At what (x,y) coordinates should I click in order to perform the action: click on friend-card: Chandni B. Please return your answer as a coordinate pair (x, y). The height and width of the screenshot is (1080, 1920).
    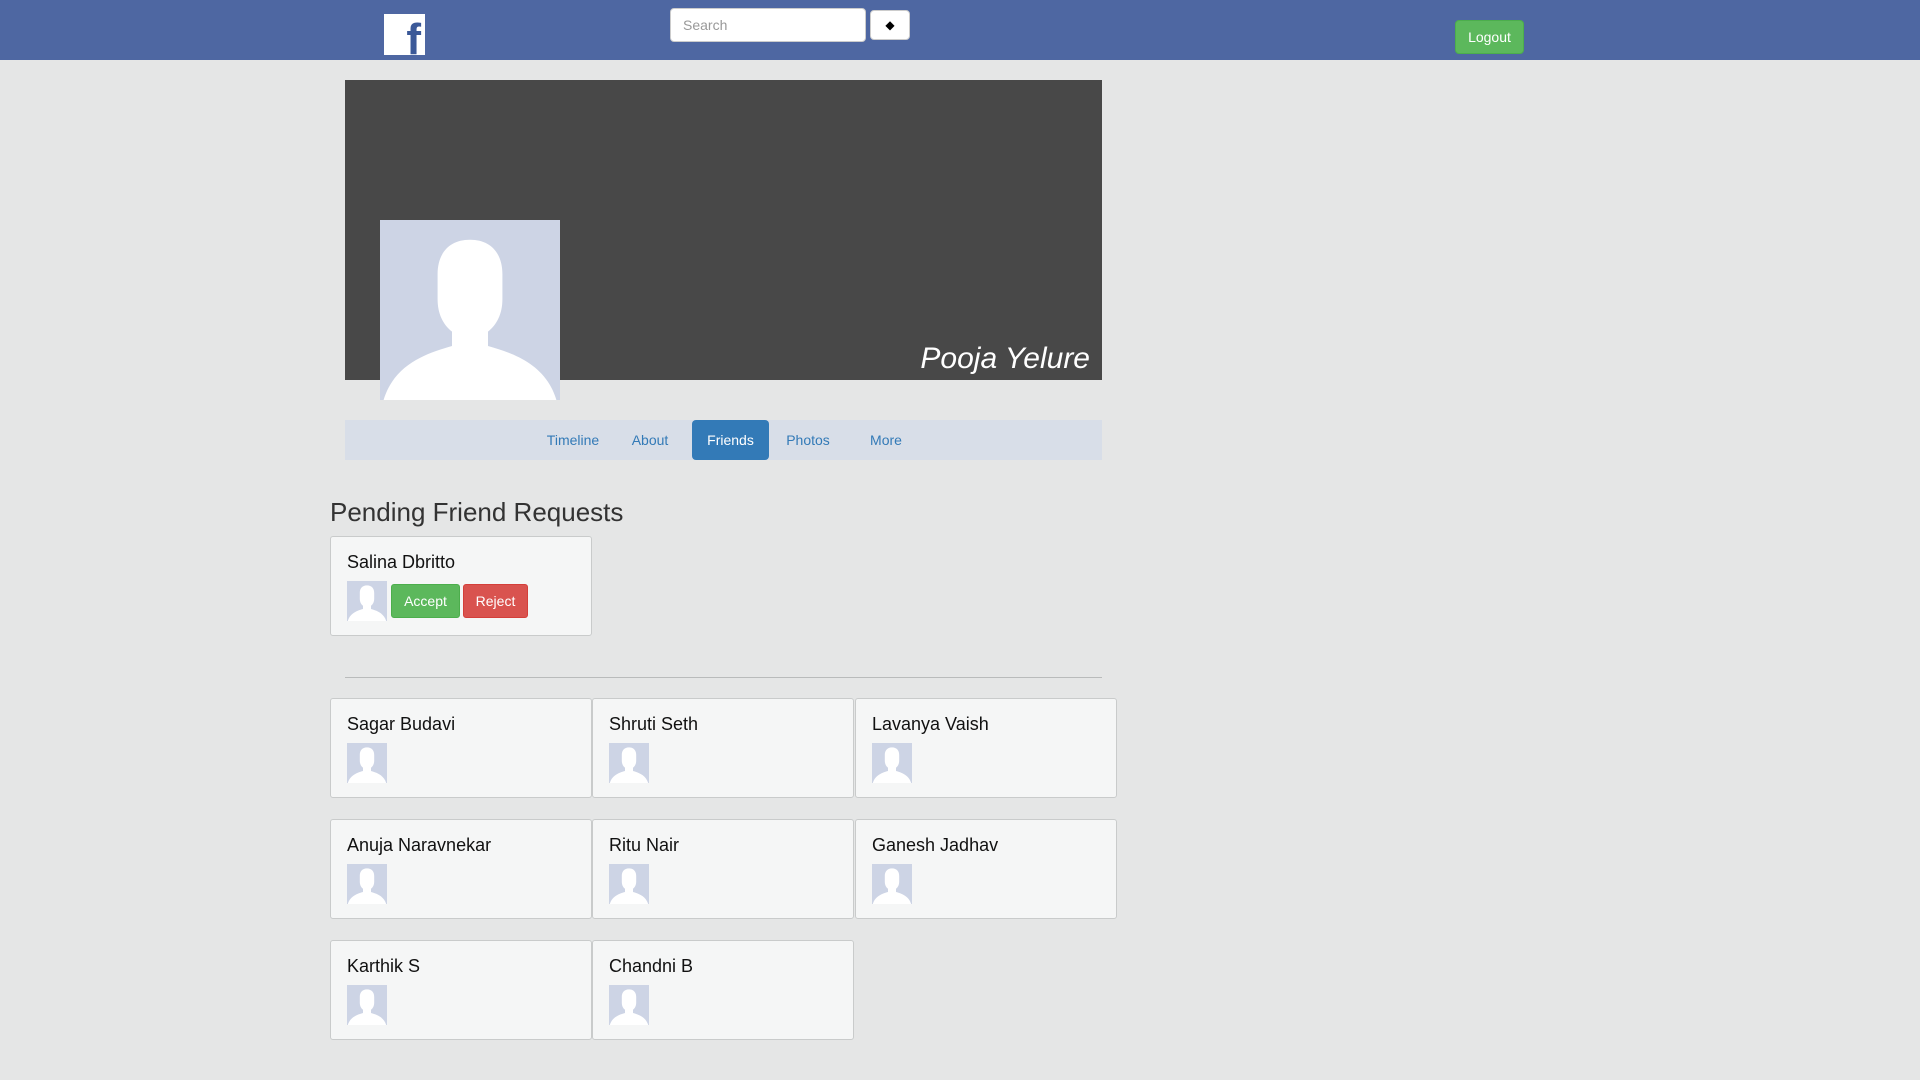
    Looking at the image, I should click on (723, 990).